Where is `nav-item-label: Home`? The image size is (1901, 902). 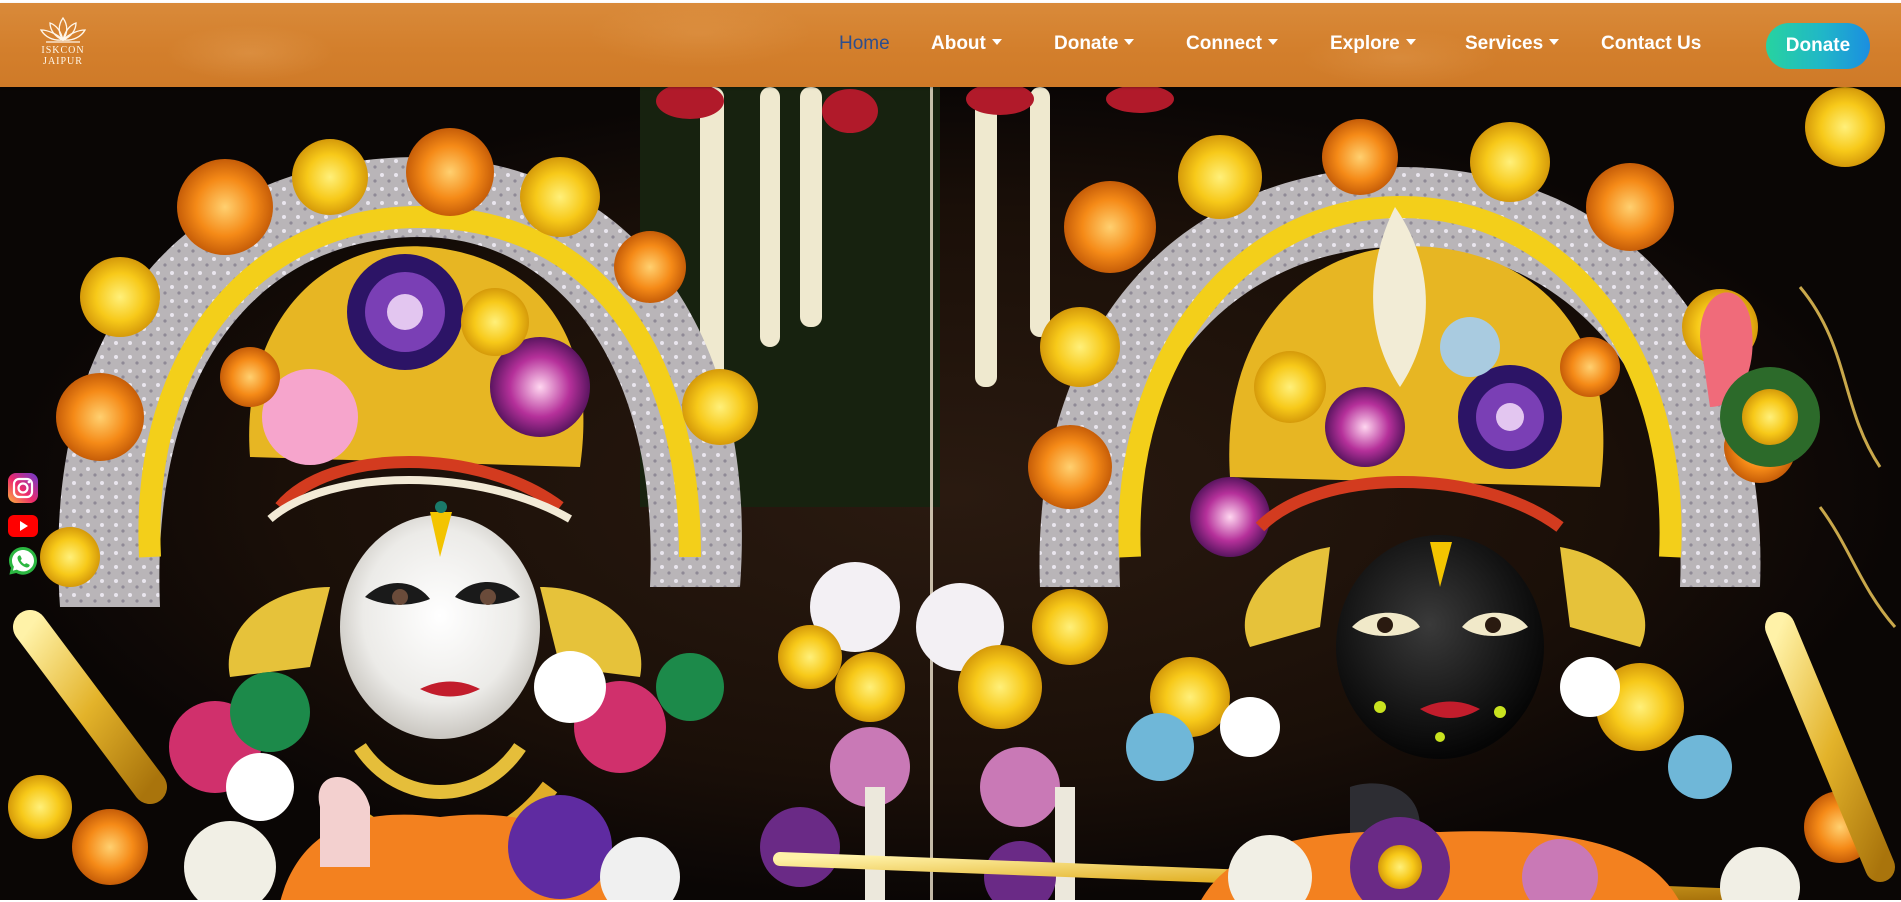
nav-item-label: Home is located at coordinates (864, 43).